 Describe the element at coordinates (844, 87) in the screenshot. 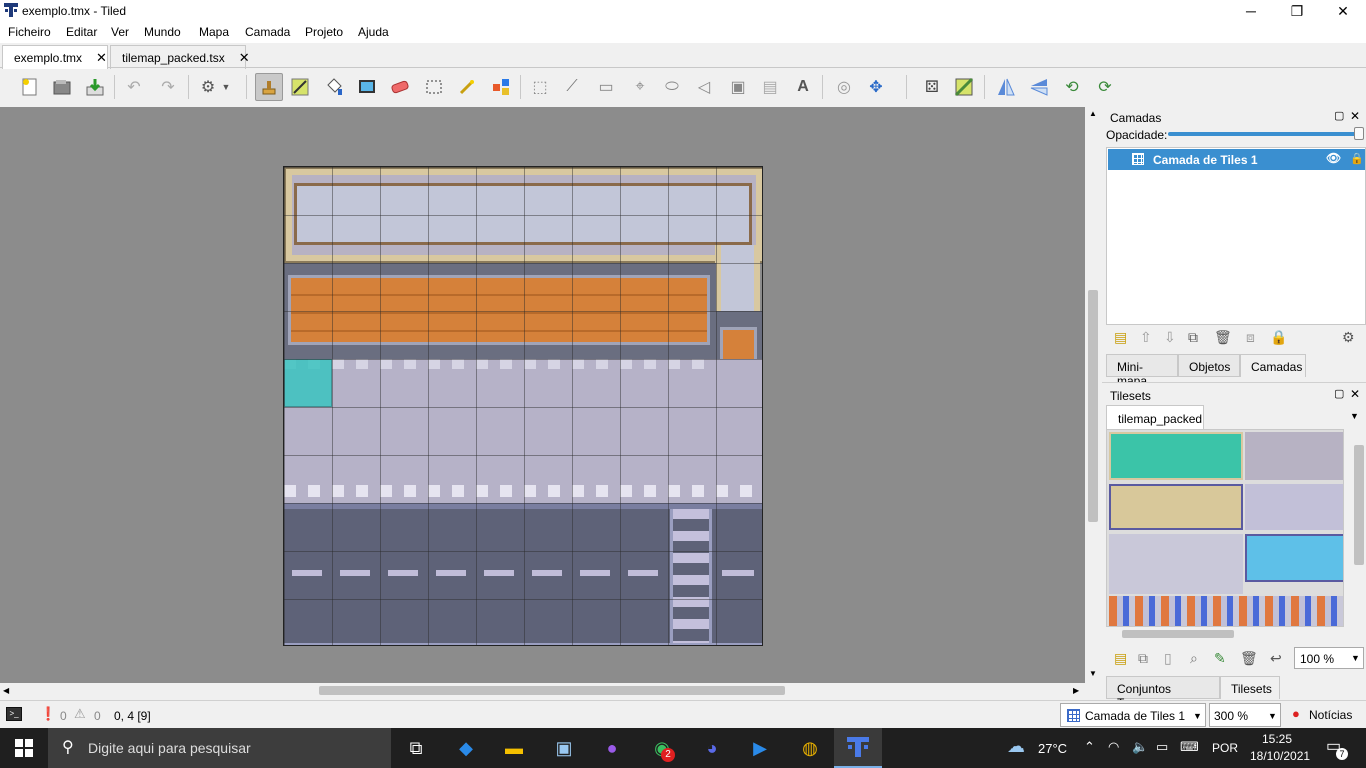

I see `world-tool-icon: ◎` at that location.